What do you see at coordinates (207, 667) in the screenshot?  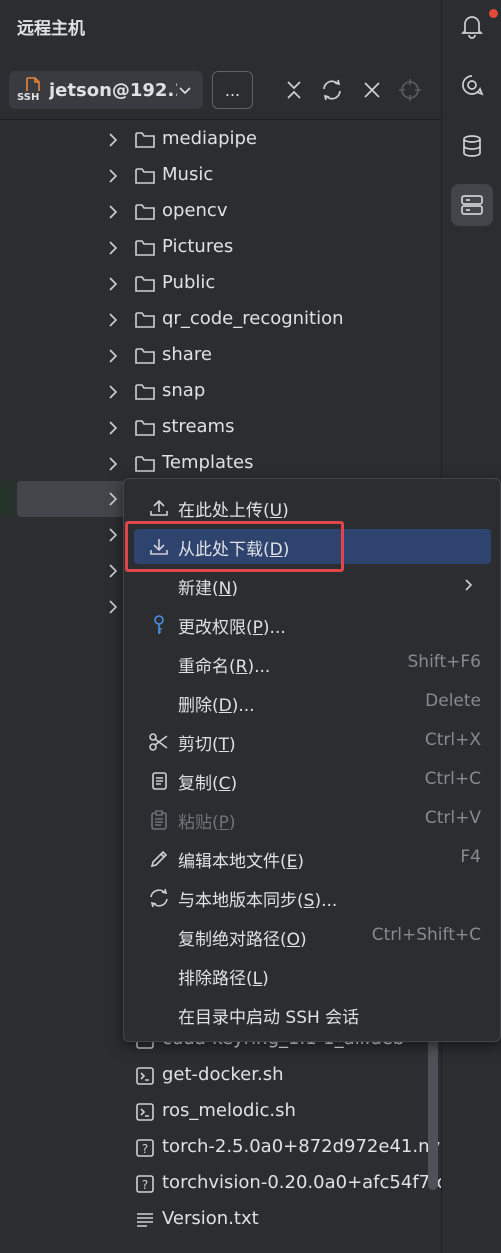 I see `label-text: 重命名(` at bounding box center [207, 667].